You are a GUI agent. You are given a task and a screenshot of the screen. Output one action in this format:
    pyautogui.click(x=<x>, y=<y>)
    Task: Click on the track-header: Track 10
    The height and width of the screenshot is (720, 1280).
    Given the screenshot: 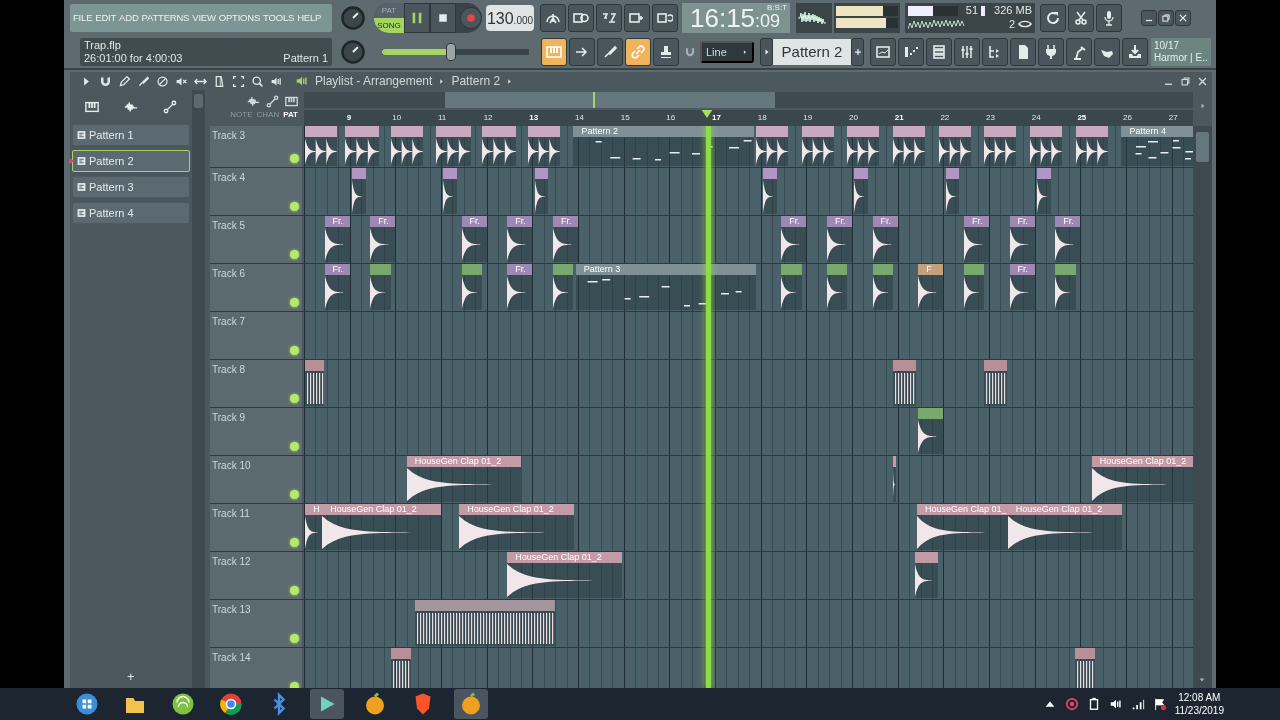 What is the action you would take?
    pyautogui.click(x=256, y=479)
    